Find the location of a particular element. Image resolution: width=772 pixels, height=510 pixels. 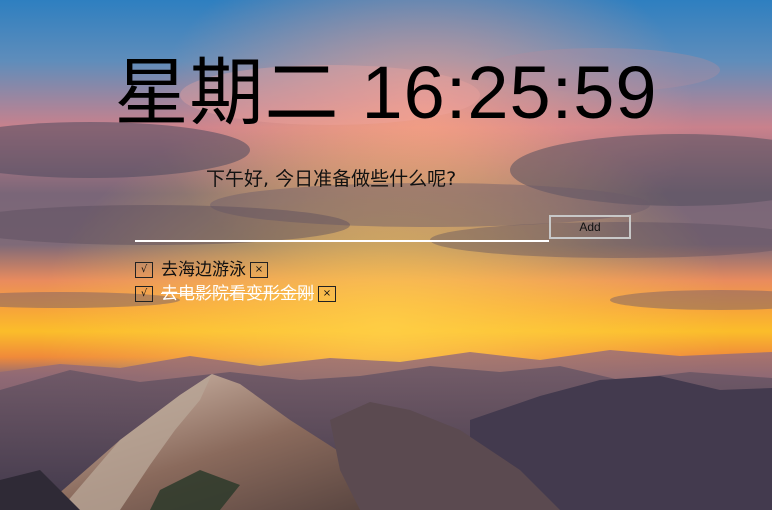

todo-text: 去电影院看变形金刚 is located at coordinates (237, 294).